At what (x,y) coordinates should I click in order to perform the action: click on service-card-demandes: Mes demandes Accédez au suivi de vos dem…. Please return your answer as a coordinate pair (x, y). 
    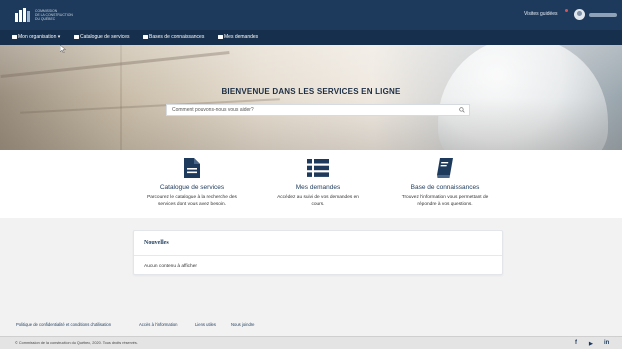
    Looking at the image, I should click on (318, 183).